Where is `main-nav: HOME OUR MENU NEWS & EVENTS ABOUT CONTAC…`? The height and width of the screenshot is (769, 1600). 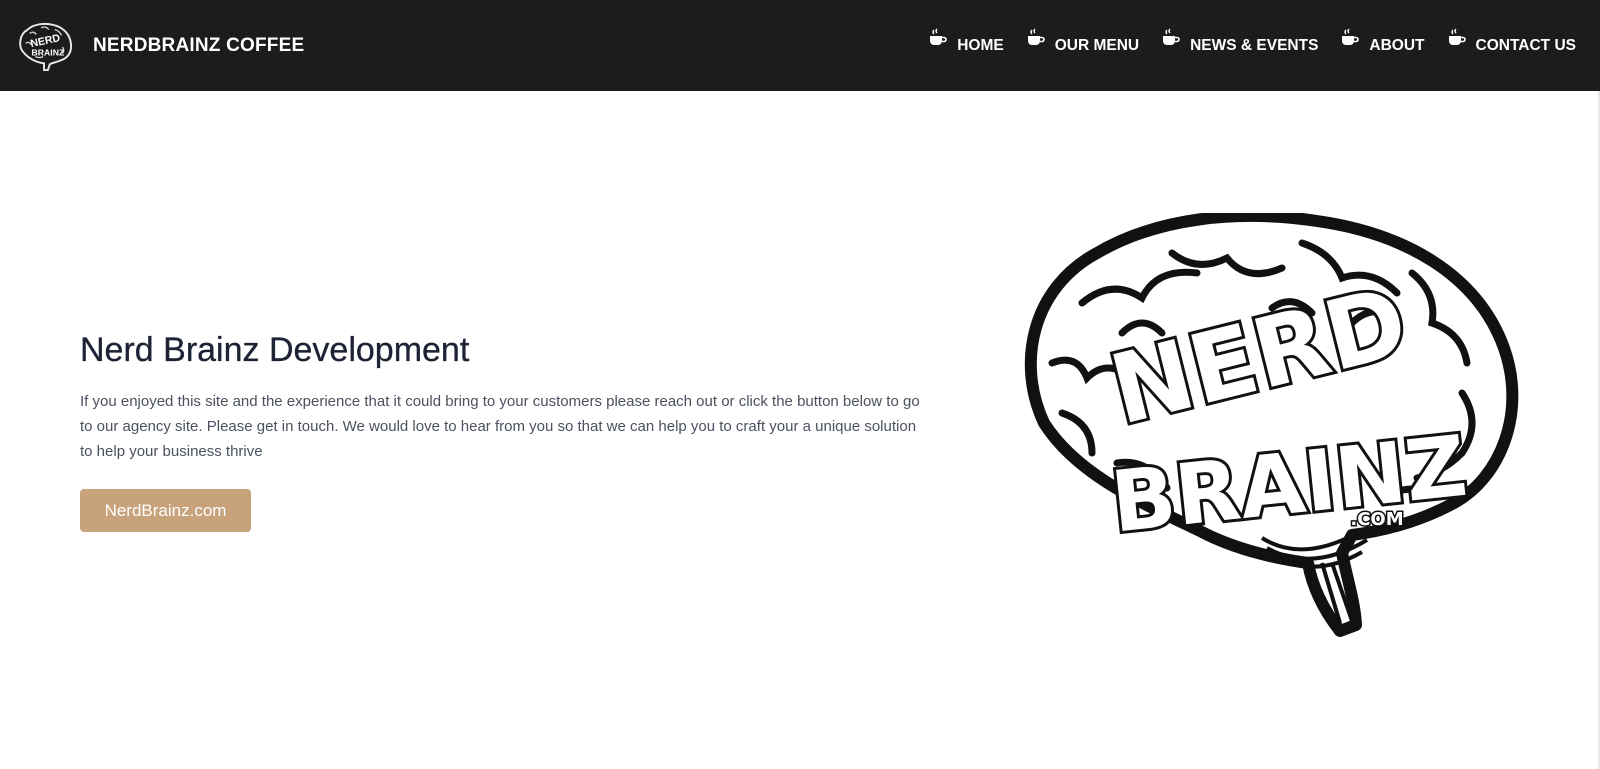
main-nav: HOME OUR MENU NEWS & EVENTS ABOUT CONTAC… is located at coordinates (1241, 45).